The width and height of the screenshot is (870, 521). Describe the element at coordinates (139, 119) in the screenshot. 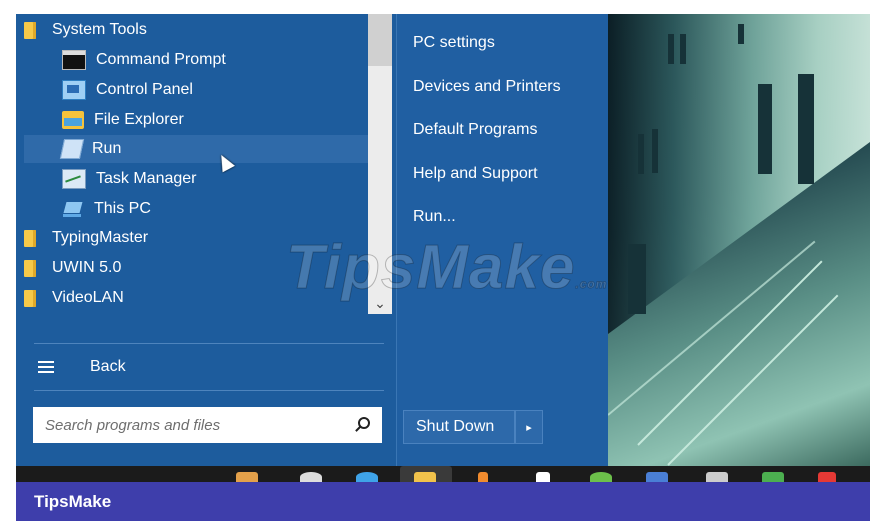

I see `program-label: File Explorer` at that location.